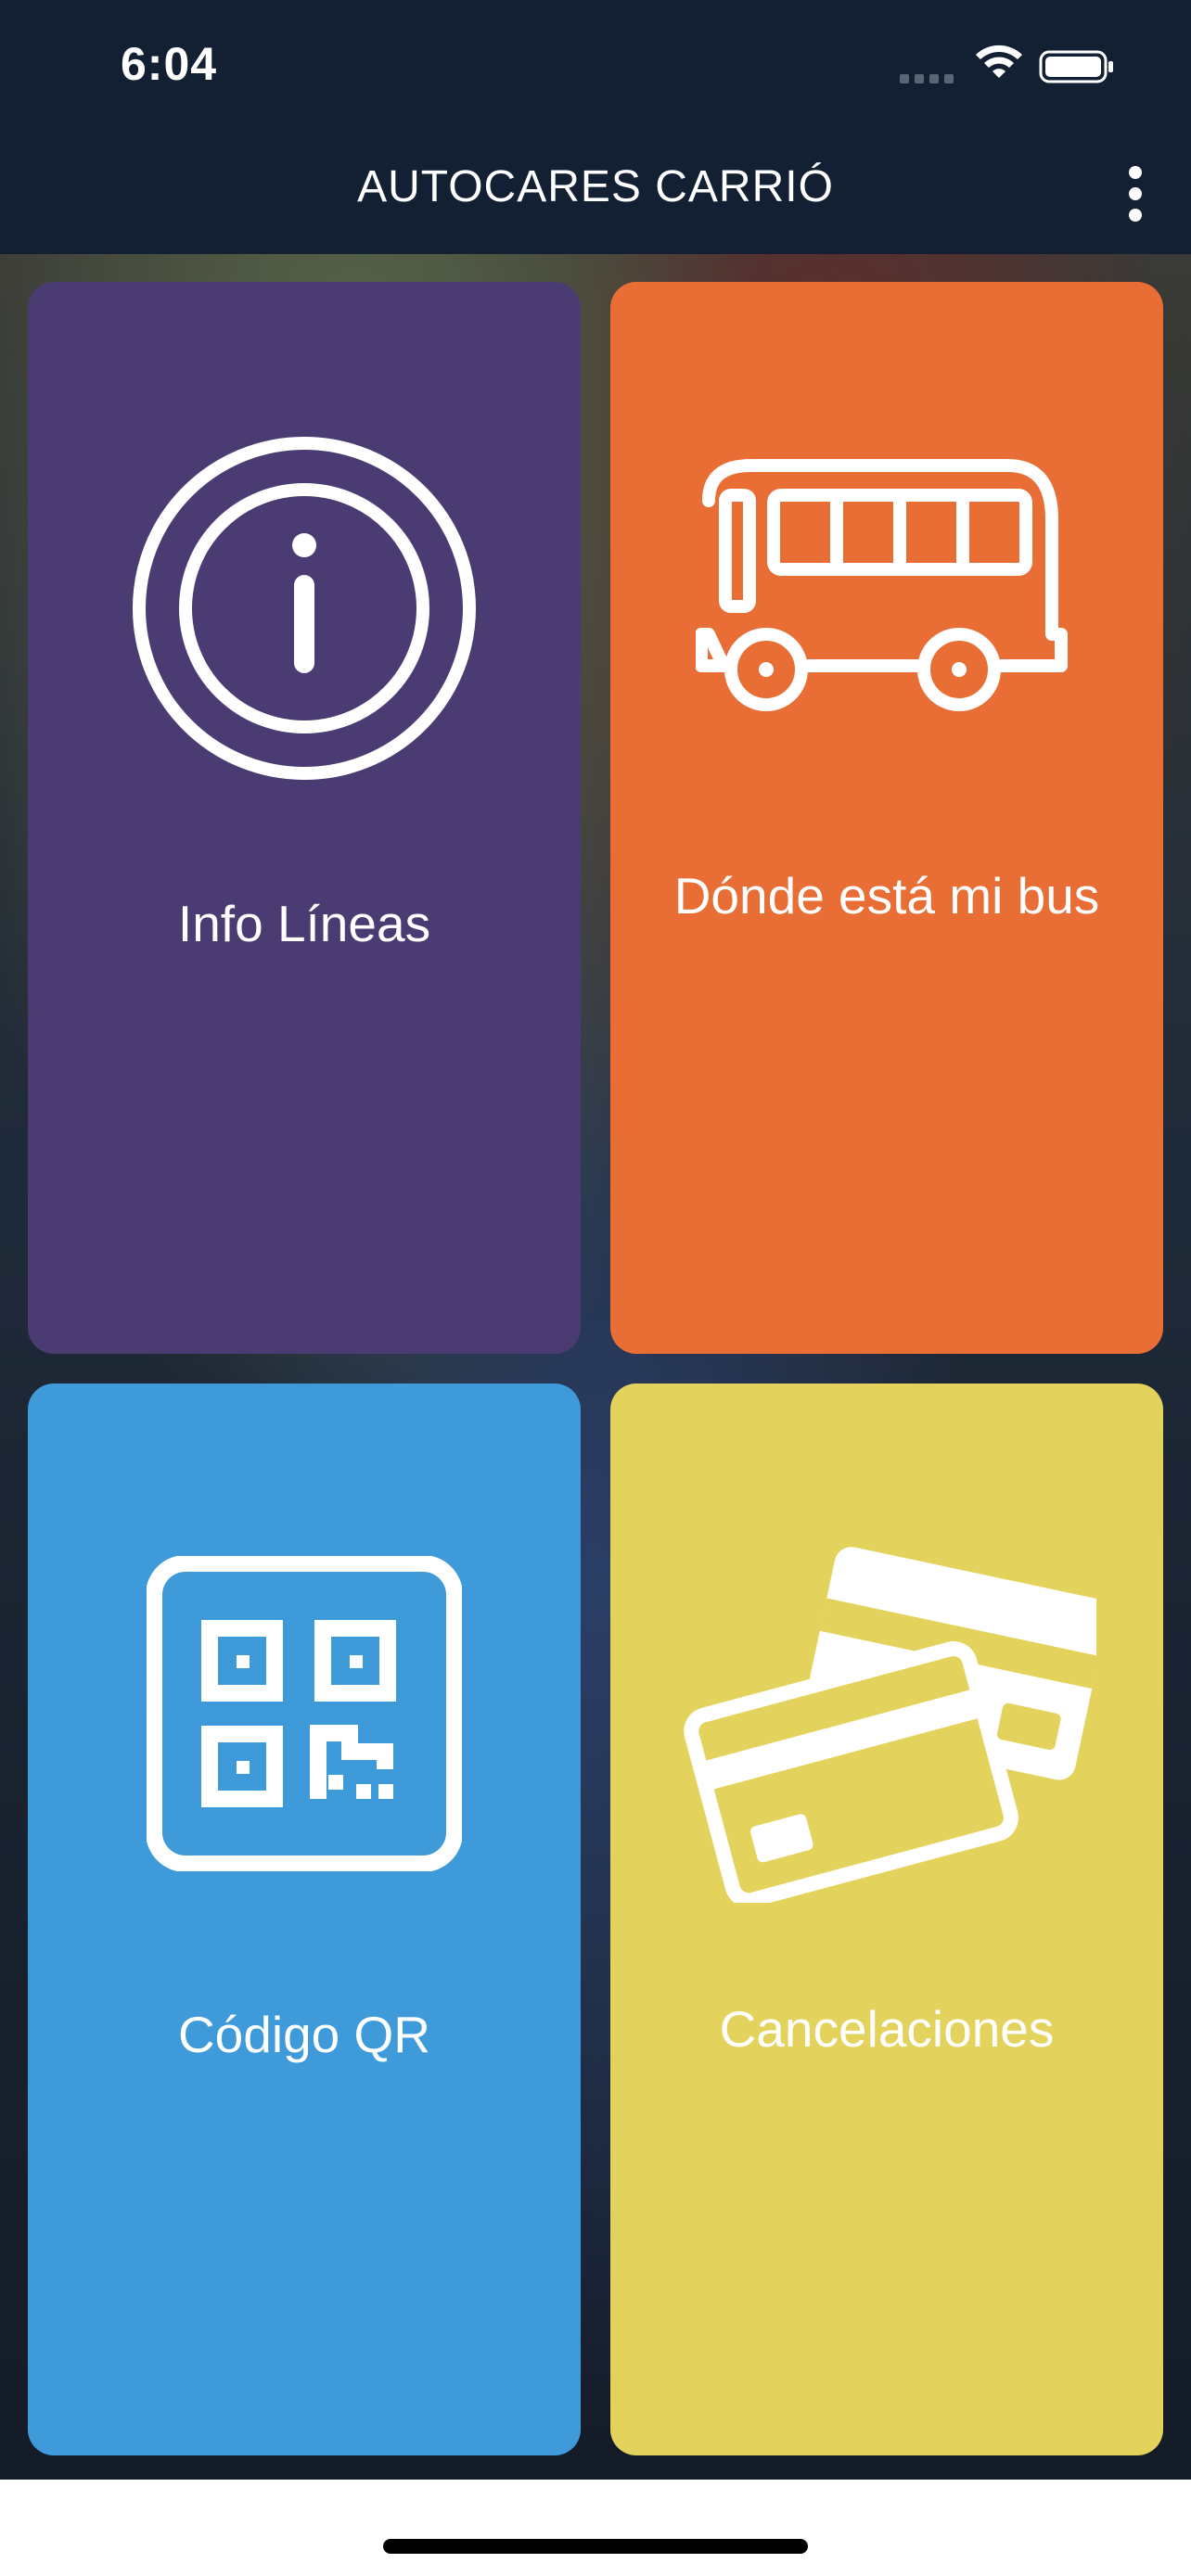 This screenshot has height=2576, width=1191. What do you see at coordinates (595, 186) in the screenshot?
I see `app-title: AUTOCARES CARRIÓ` at bounding box center [595, 186].